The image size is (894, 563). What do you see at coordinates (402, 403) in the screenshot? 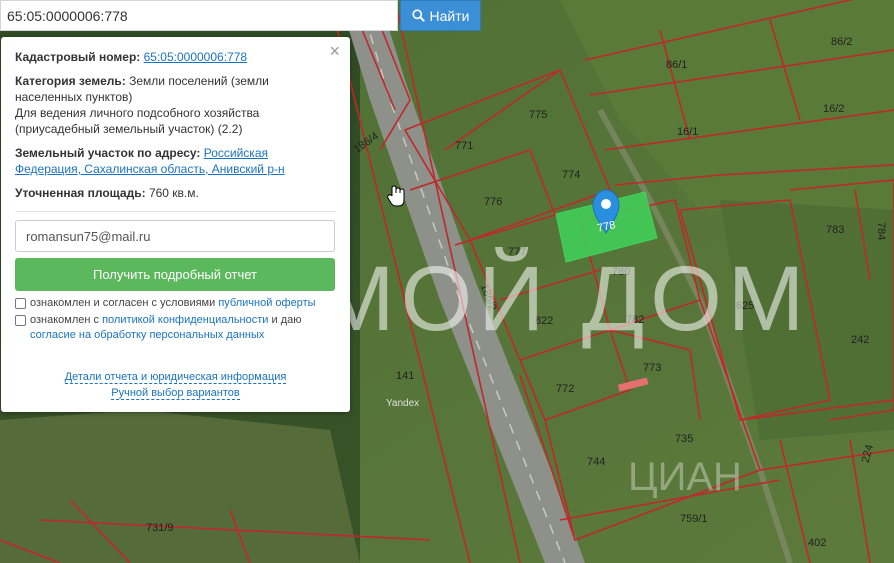
I see `map-provider-label: Yandex` at bounding box center [402, 403].